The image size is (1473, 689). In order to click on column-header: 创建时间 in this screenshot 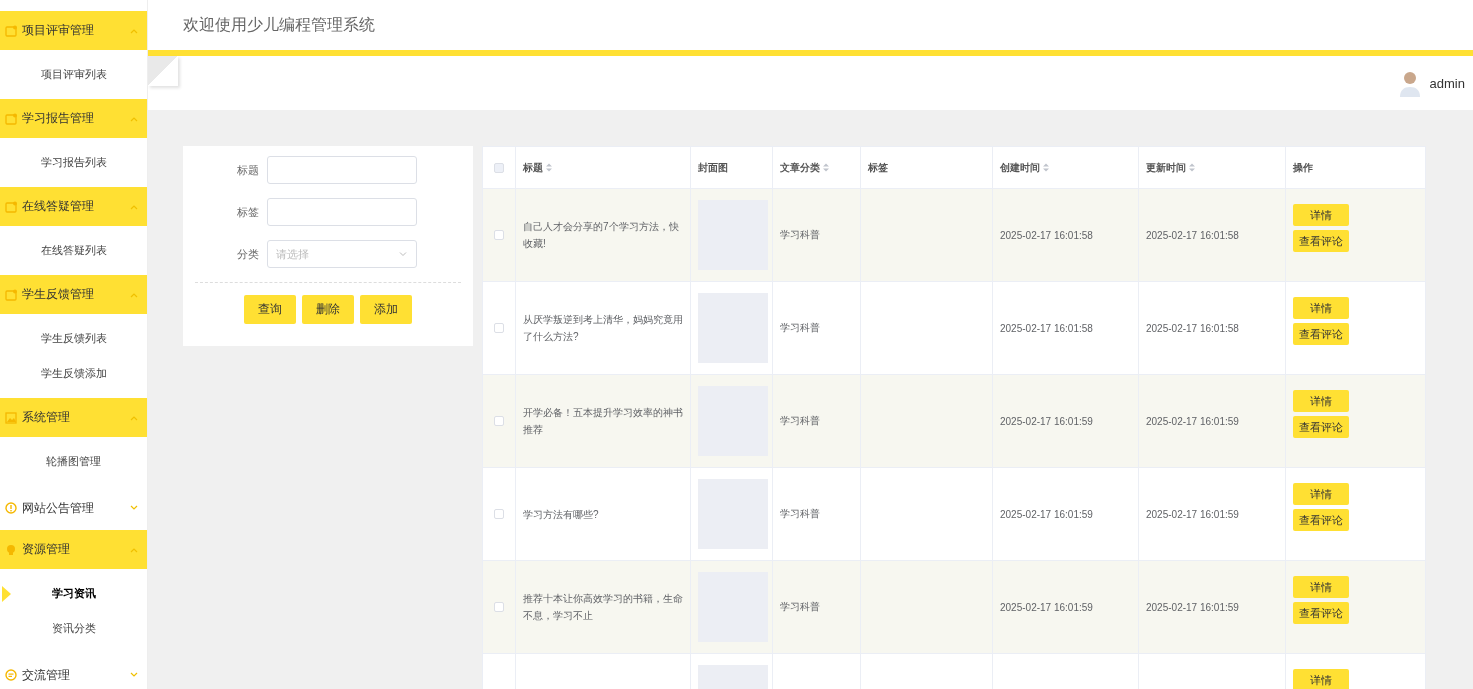, I will do `click(1065, 167)`.